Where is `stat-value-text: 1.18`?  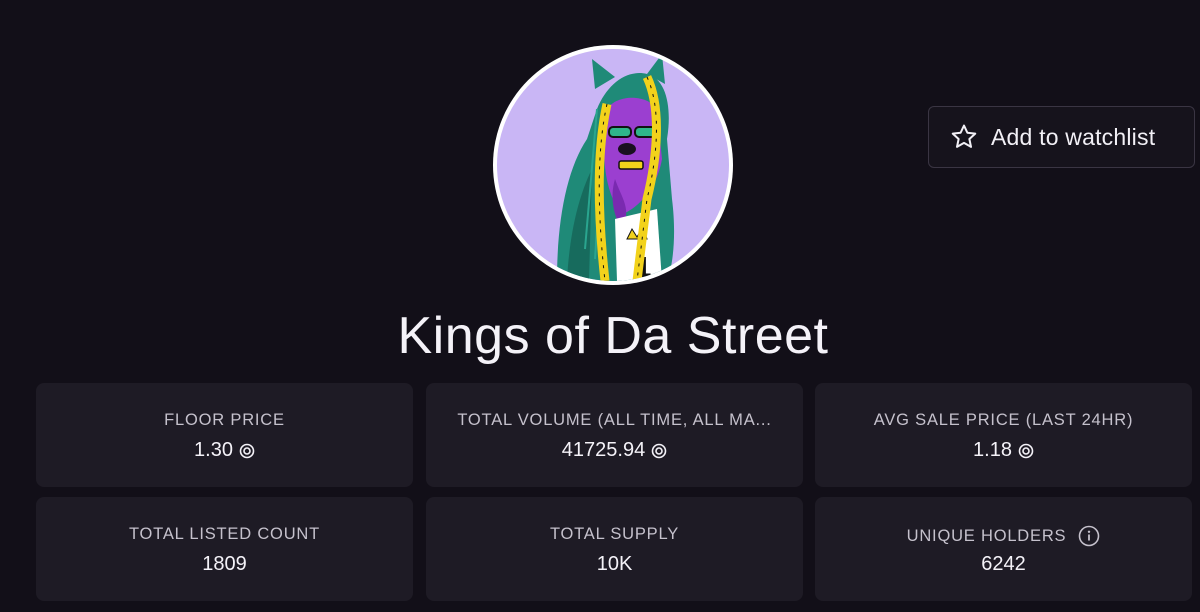 stat-value-text: 1.18 is located at coordinates (992, 450).